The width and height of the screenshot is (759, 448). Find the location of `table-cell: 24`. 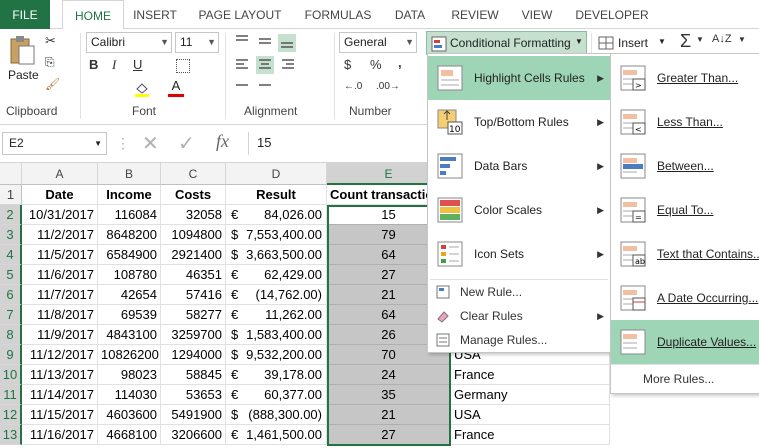

table-cell: 24 is located at coordinates (389, 375).